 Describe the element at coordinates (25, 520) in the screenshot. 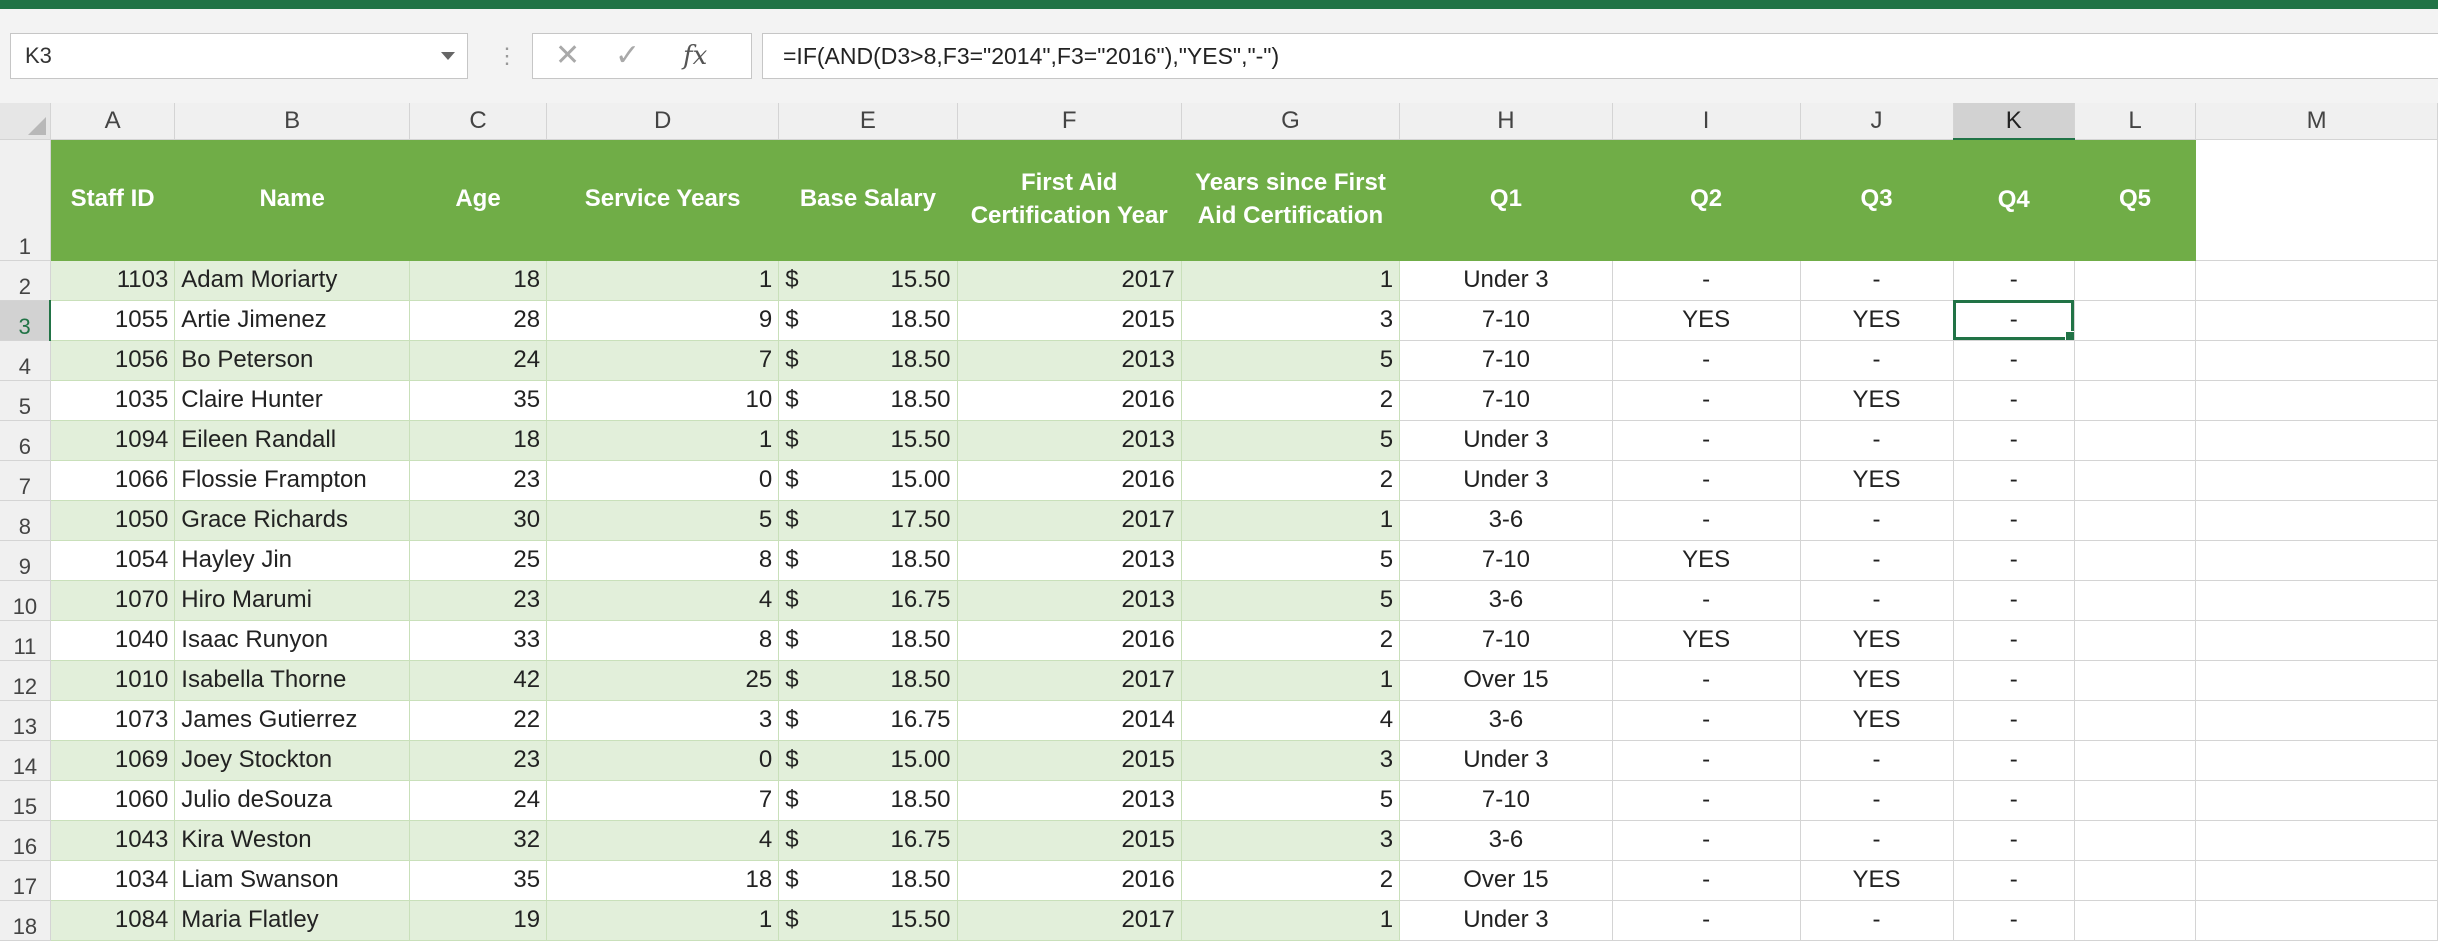

I see `row-header: 8` at that location.